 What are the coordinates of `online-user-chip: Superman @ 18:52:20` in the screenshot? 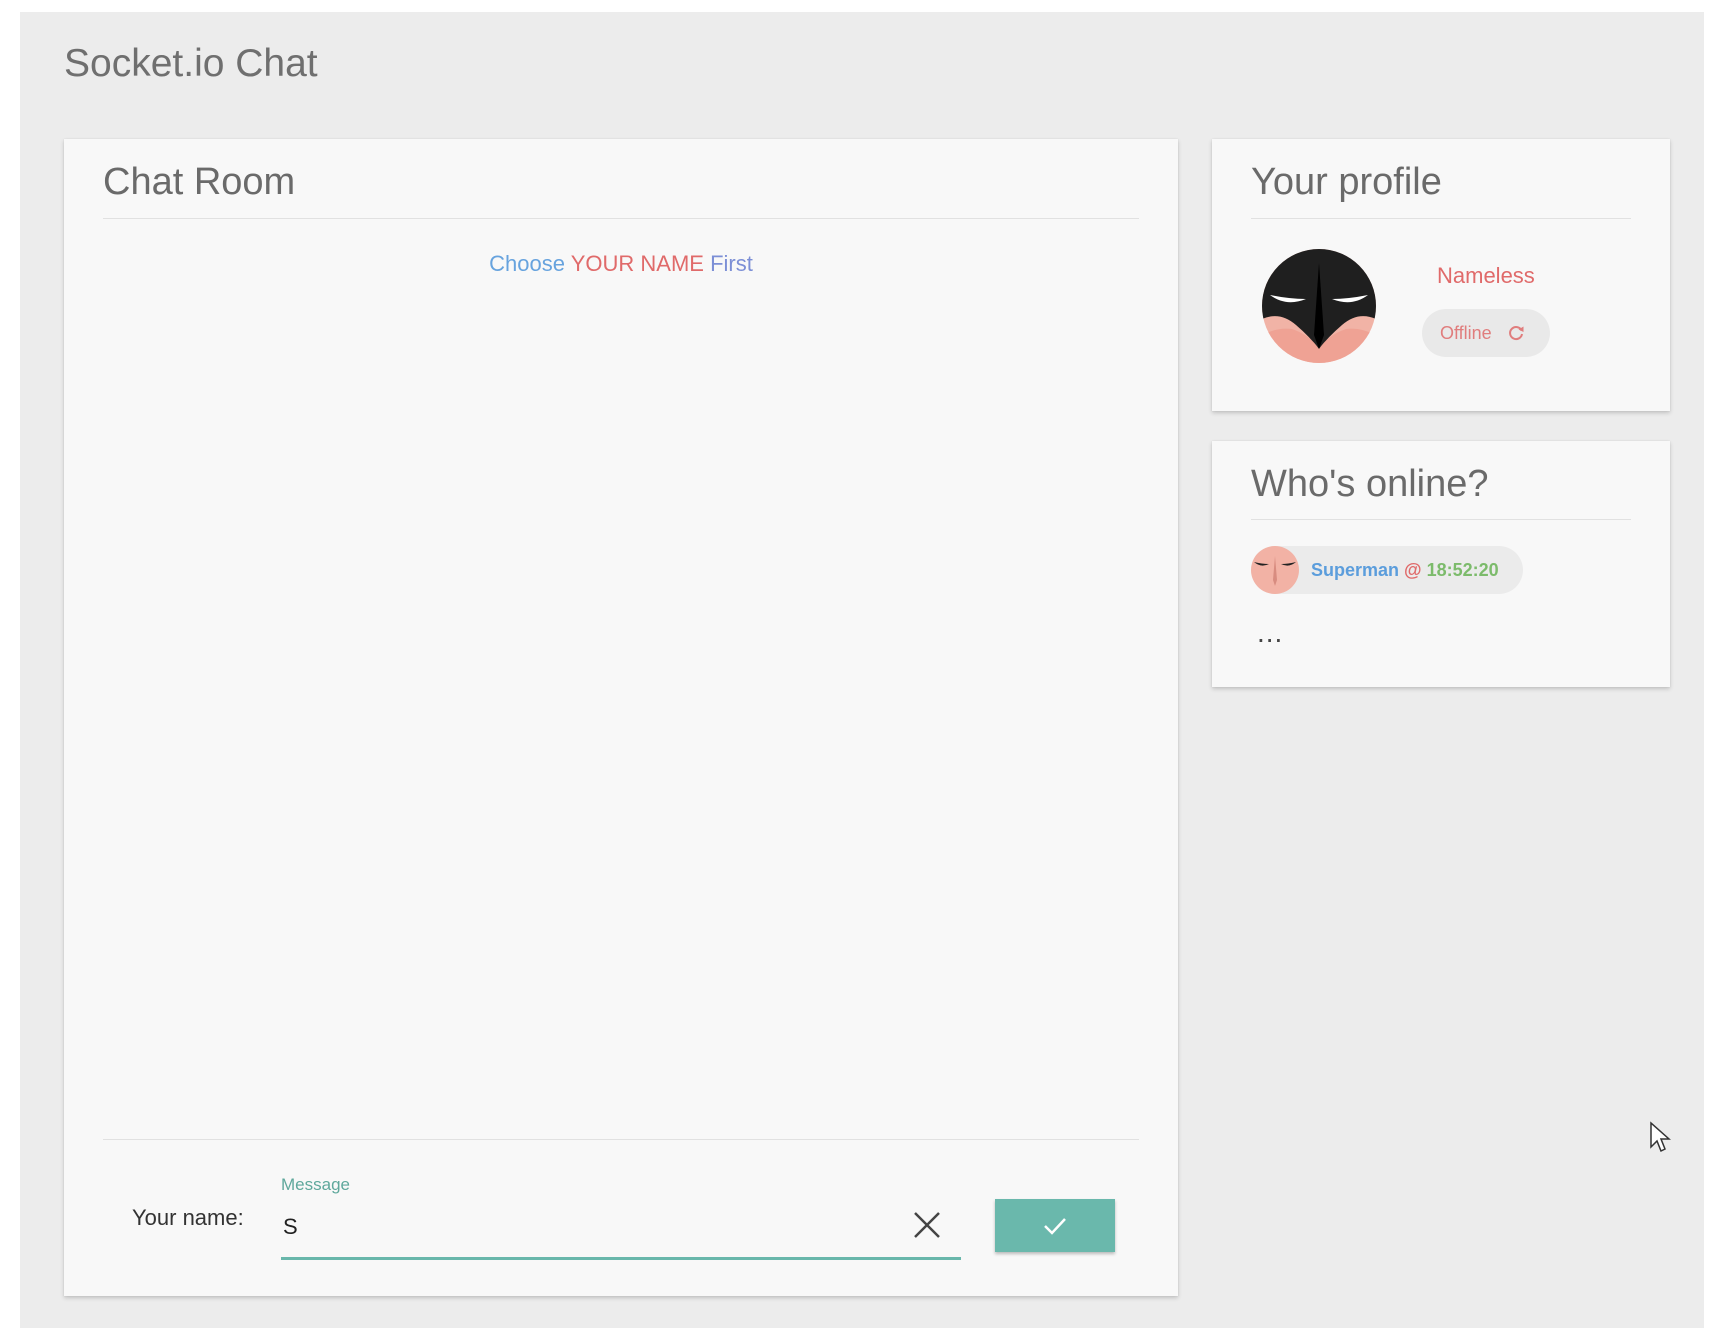 It's located at (1387, 570).